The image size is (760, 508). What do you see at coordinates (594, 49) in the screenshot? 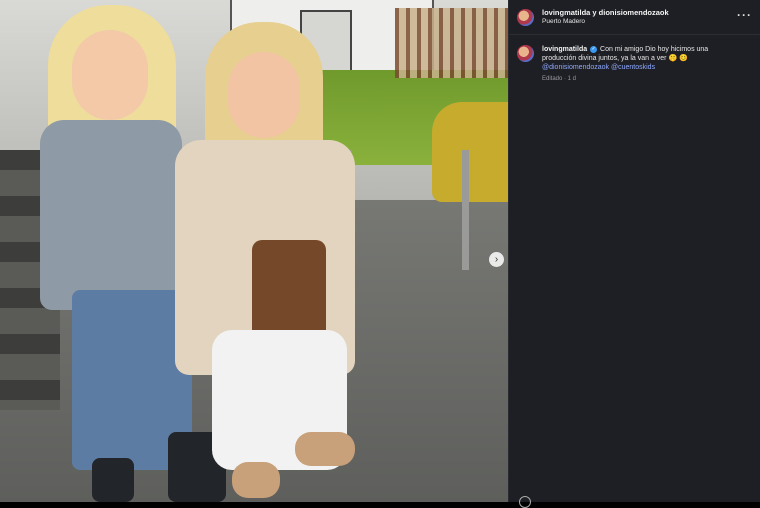
I see `verified-badge-icon: ✓` at bounding box center [594, 49].